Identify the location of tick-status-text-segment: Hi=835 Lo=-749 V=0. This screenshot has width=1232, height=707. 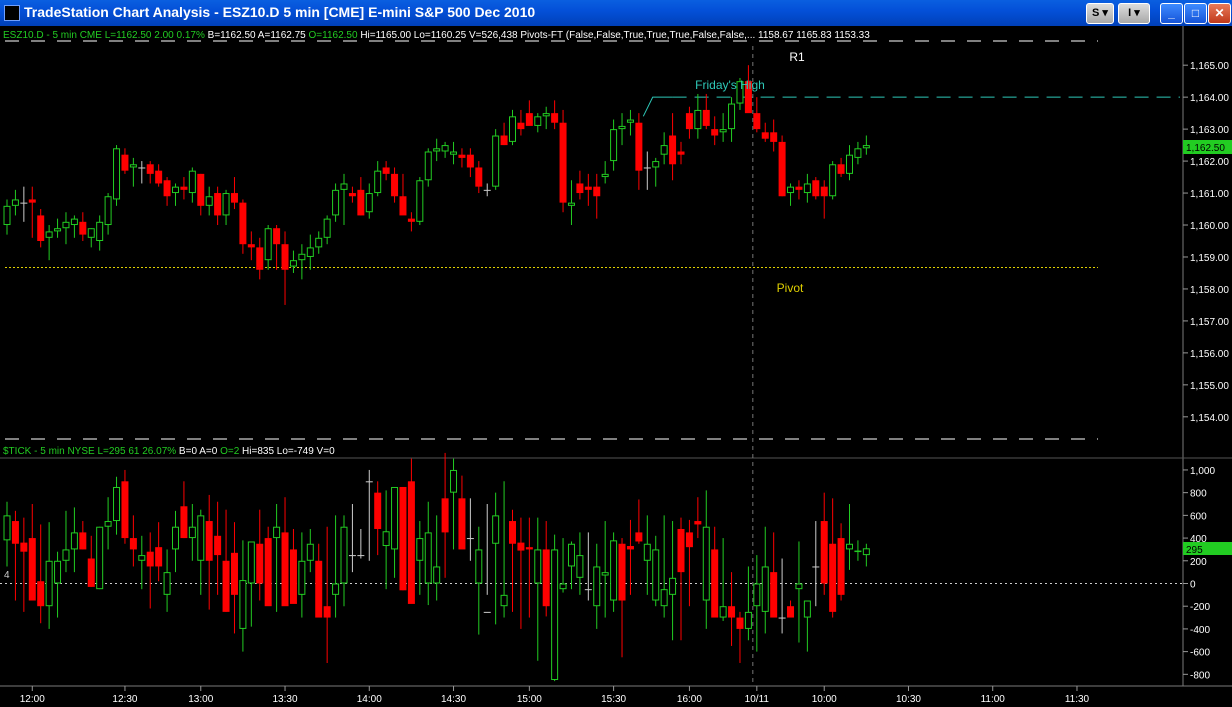
(287, 451).